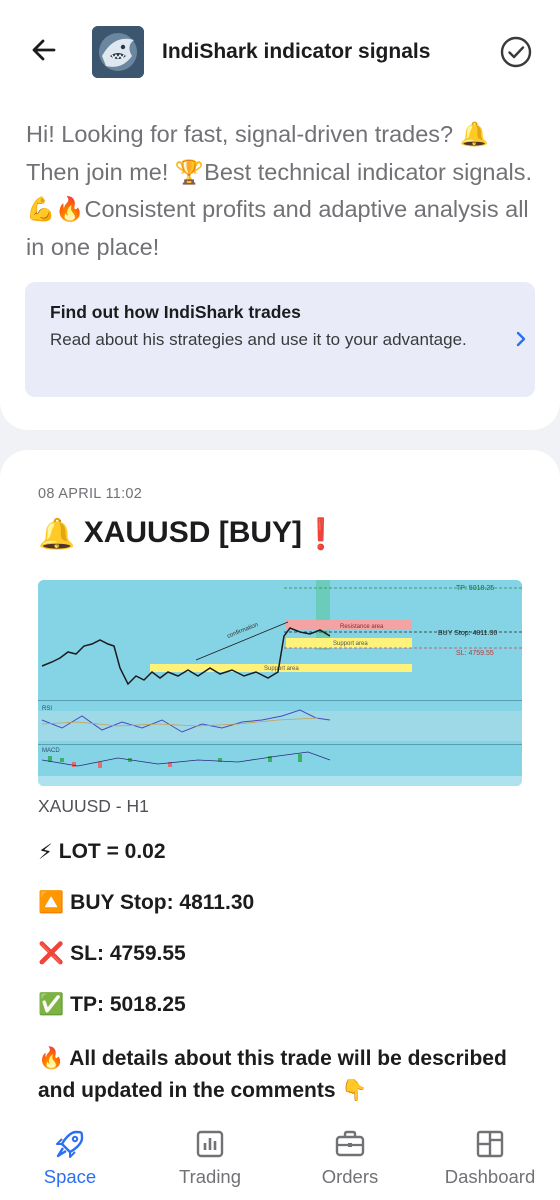 The width and height of the screenshot is (560, 1200). What do you see at coordinates (70, 1176) in the screenshot?
I see `nav-space-label: Space` at bounding box center [70, 1176].